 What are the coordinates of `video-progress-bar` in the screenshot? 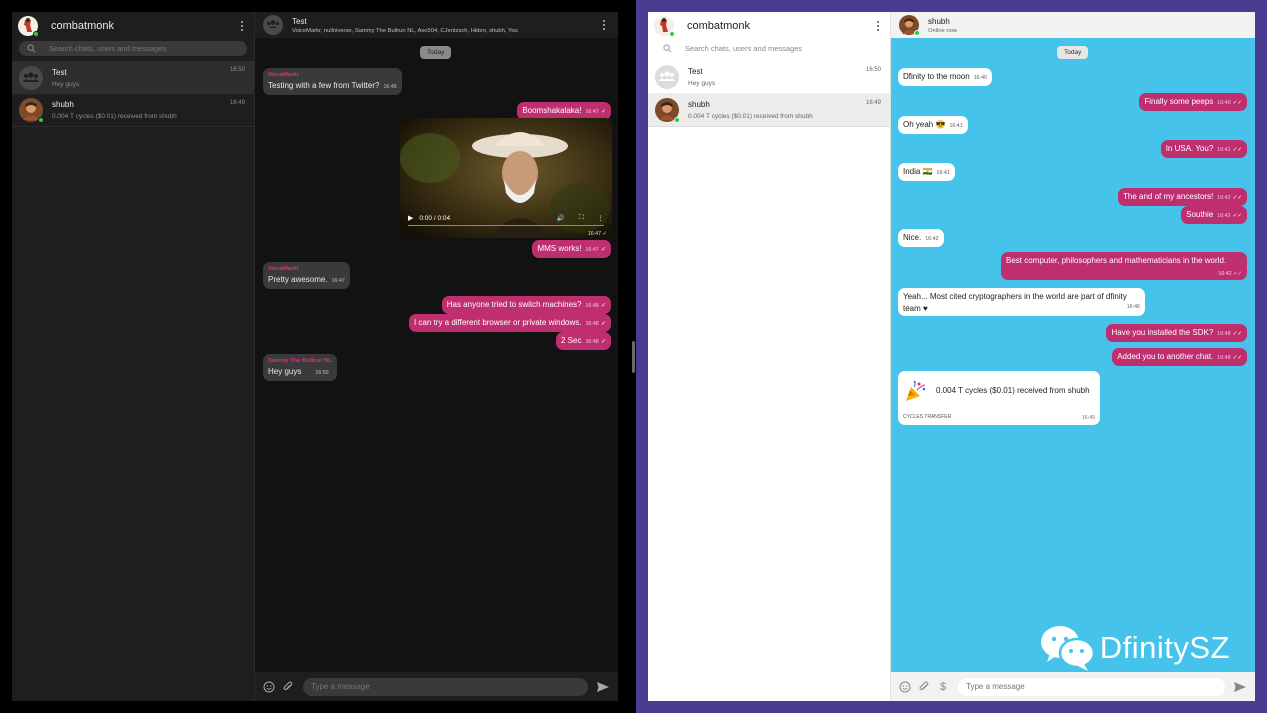 It's located at (506, 225).